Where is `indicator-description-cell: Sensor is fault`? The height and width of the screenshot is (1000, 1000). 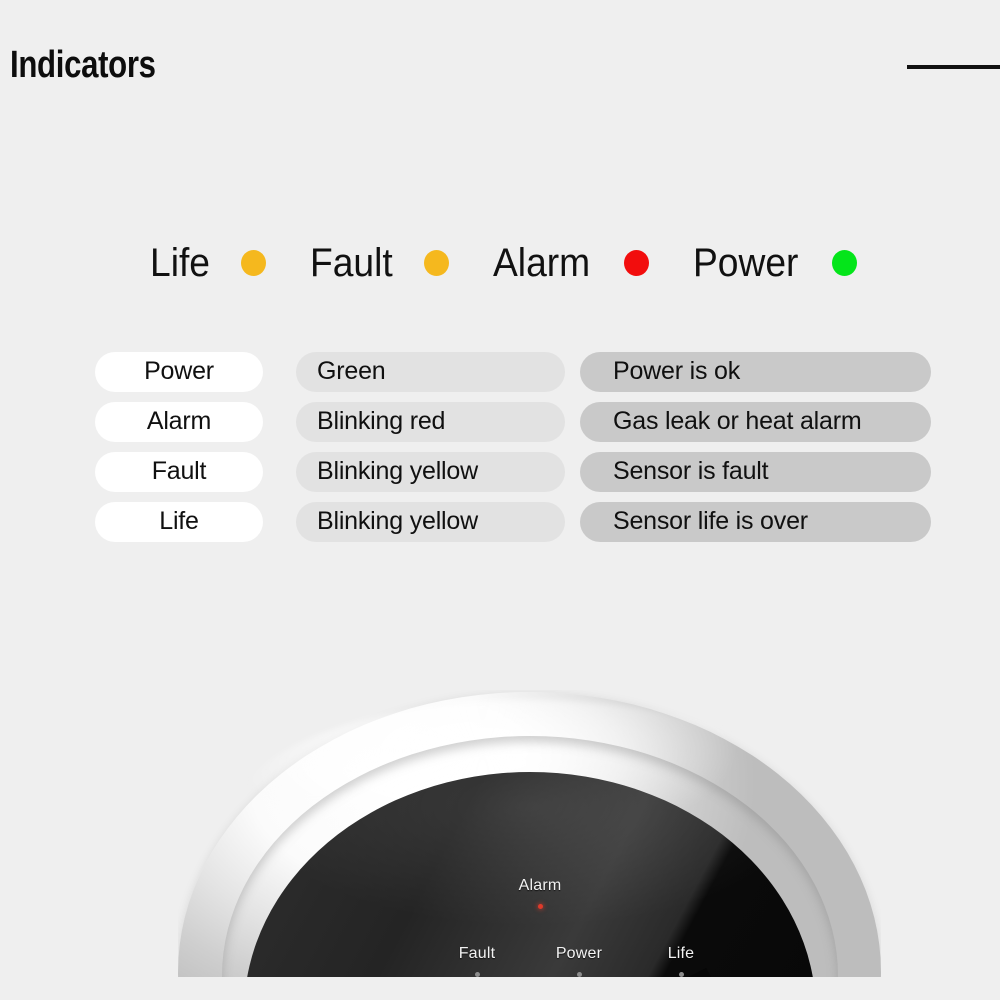
indicator-description-cell: Sensor is fault is located at coordinates (755, 472).